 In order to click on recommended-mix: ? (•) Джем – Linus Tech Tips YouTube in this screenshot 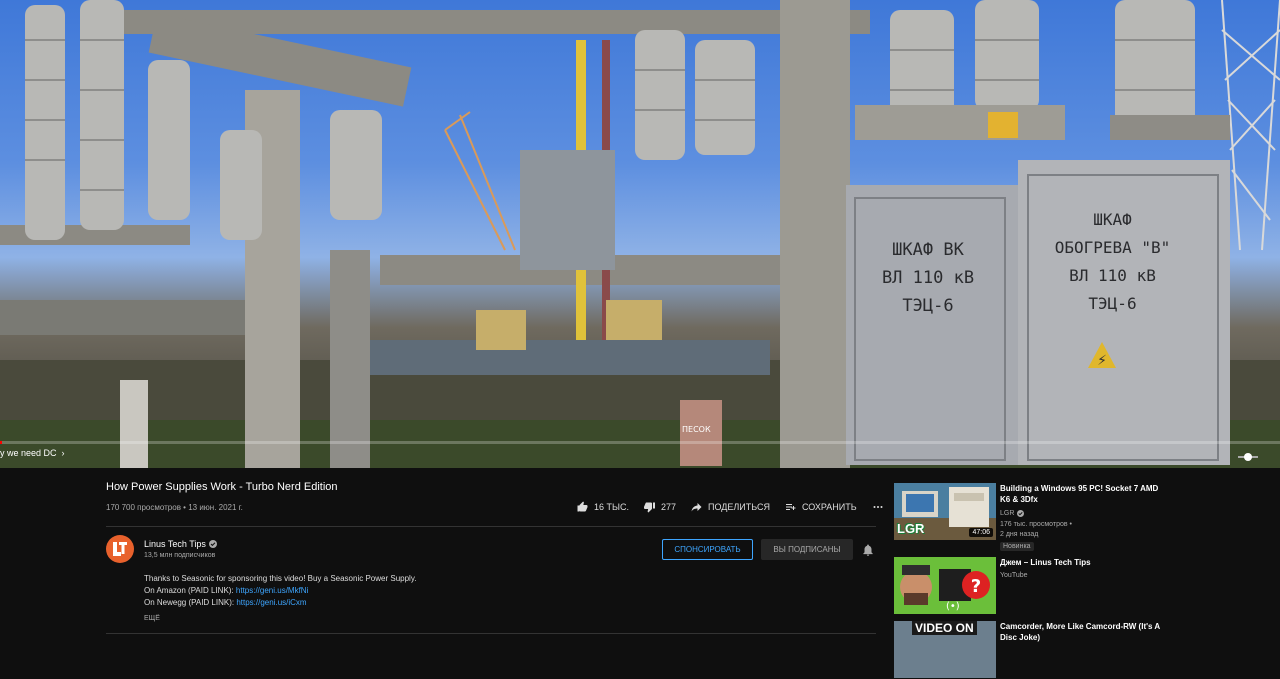, I will do `click(1084, 586)`.